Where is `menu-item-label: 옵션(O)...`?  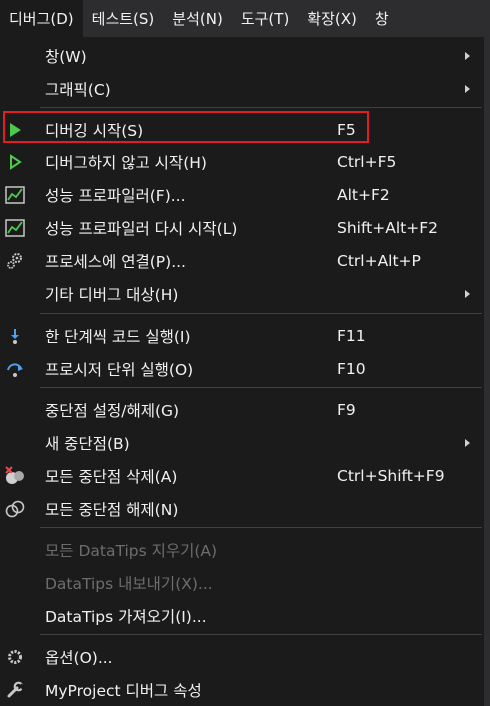
menu-item-label: 옵션(O)... is located at coordinates (79, 657).